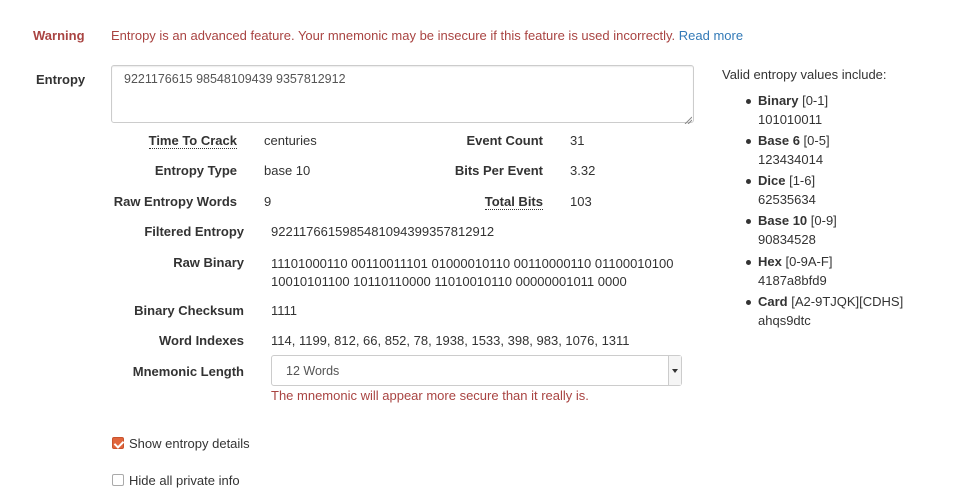 This screenshot has width=962, height=501. Describe the element at coordinates (188, 371) in the screenshot. I see `mnemonic-length-label: Mnemonic Length` at that location.